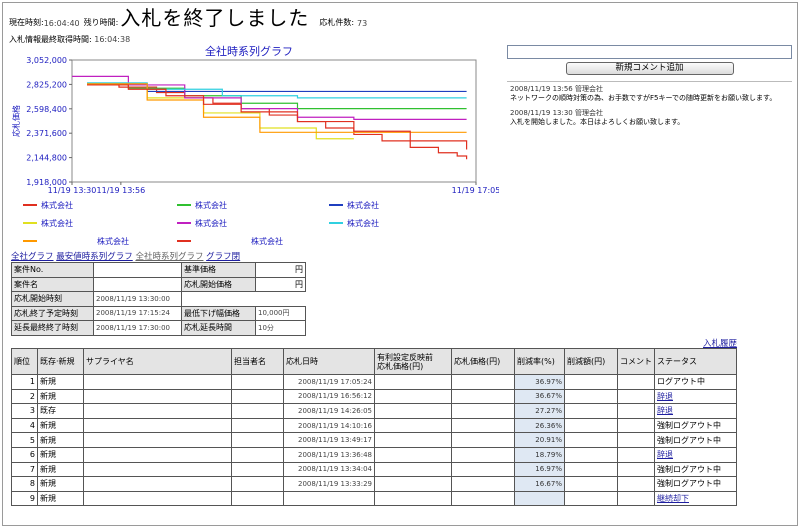  What do you see at coordinates (112, 39) in the screenshot?
I see `last-fetch-time: 16:04:38` at bounding box center [112, 39].